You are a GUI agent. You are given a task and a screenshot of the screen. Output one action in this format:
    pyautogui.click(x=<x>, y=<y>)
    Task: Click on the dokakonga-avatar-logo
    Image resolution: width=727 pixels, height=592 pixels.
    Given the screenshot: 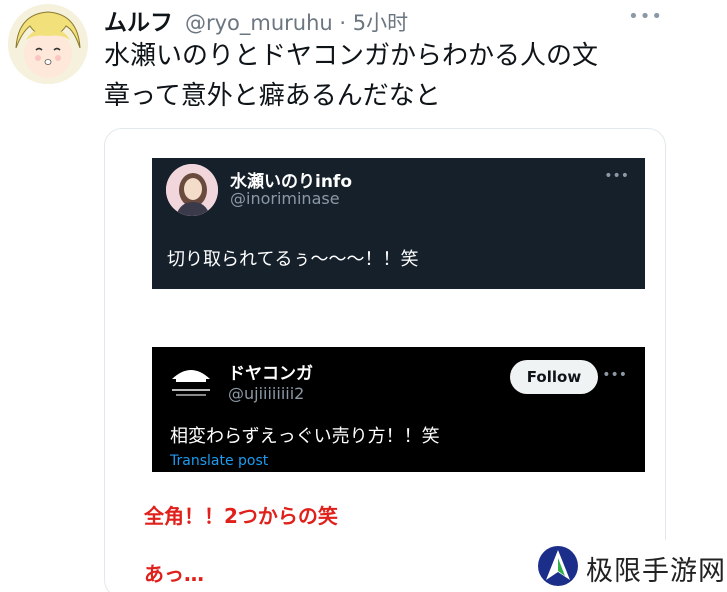 What is the action you would take?
    pyautogui.click(x=191, y=380)
    